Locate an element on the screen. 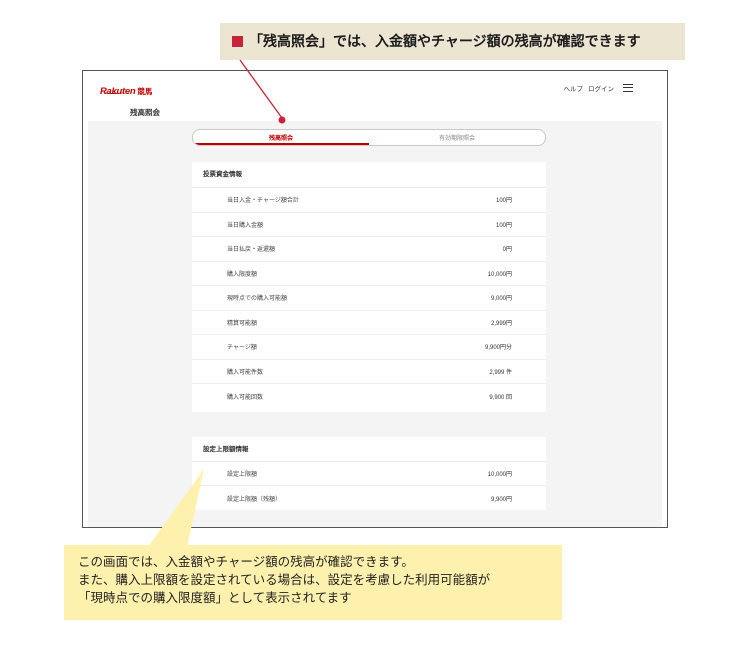 Image resolution: width=750 pixels, height=646 pixels. section-title: 投票資金情報 is located at coordinates (369, 175).